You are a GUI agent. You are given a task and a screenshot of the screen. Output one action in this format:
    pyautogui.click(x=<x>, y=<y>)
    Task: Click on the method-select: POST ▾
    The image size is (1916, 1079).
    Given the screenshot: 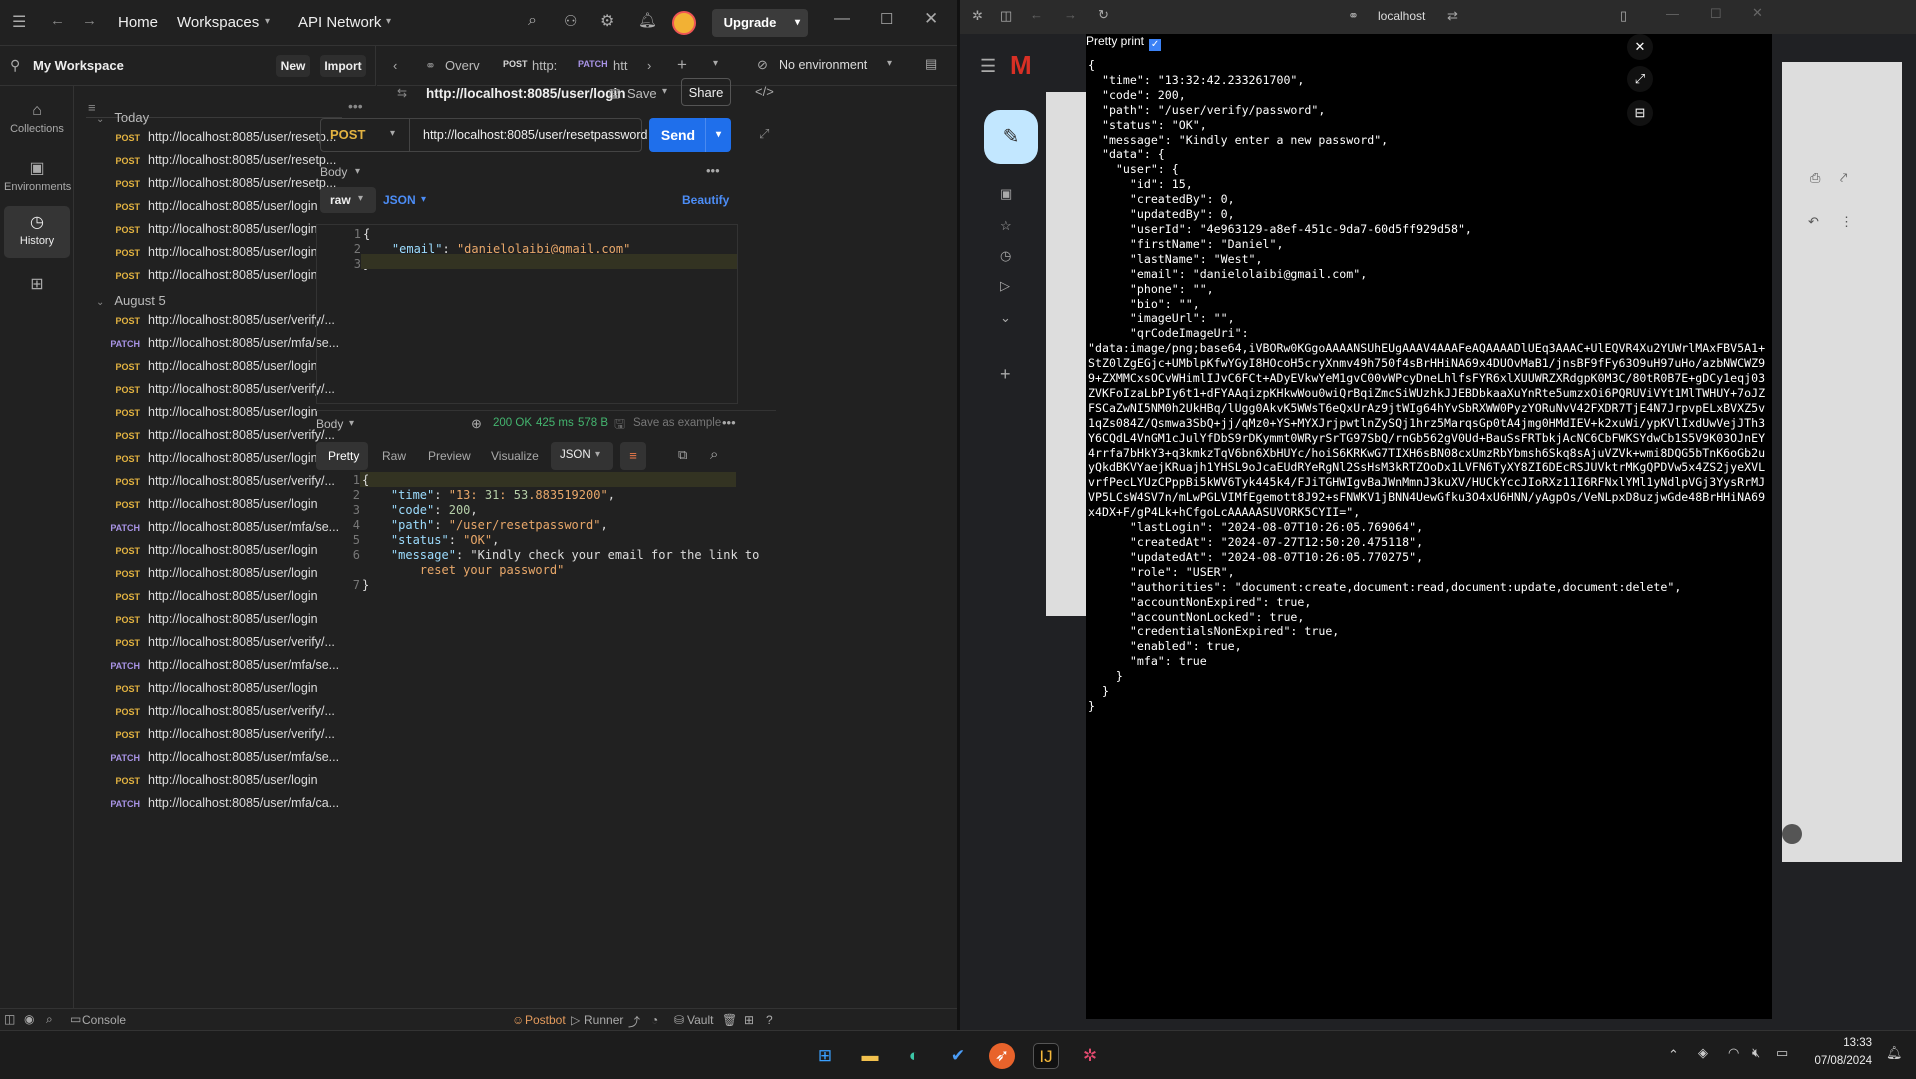 What is the action you would take?
    pyautogui.click(x=365, y=135)
    